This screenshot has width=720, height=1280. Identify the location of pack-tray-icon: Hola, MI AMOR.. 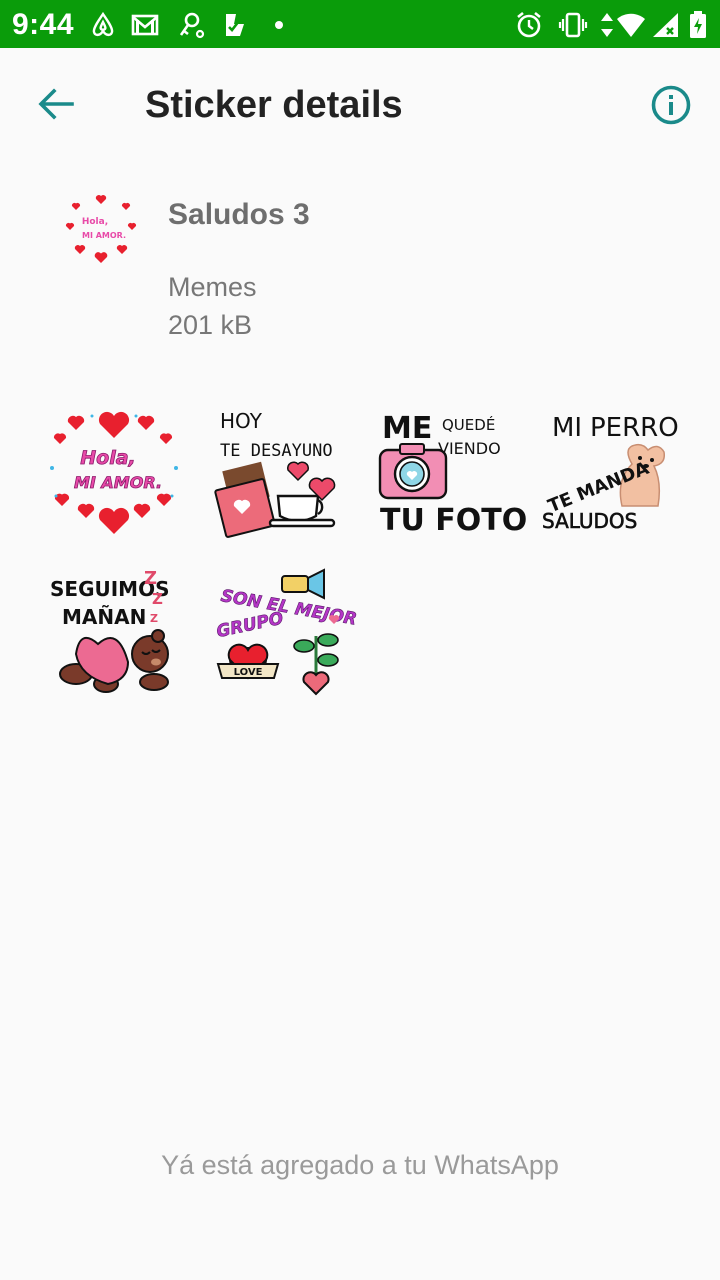
(101, 228).